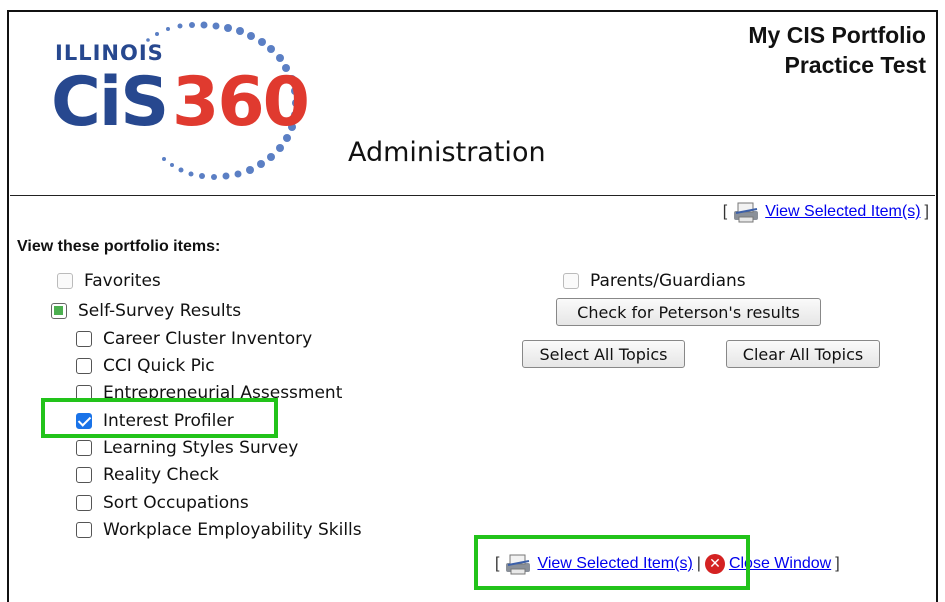 The width and height of the screenshot is (945, 602). I want to click on self-survey-option: Self-Survey Results, so click(146, 311).